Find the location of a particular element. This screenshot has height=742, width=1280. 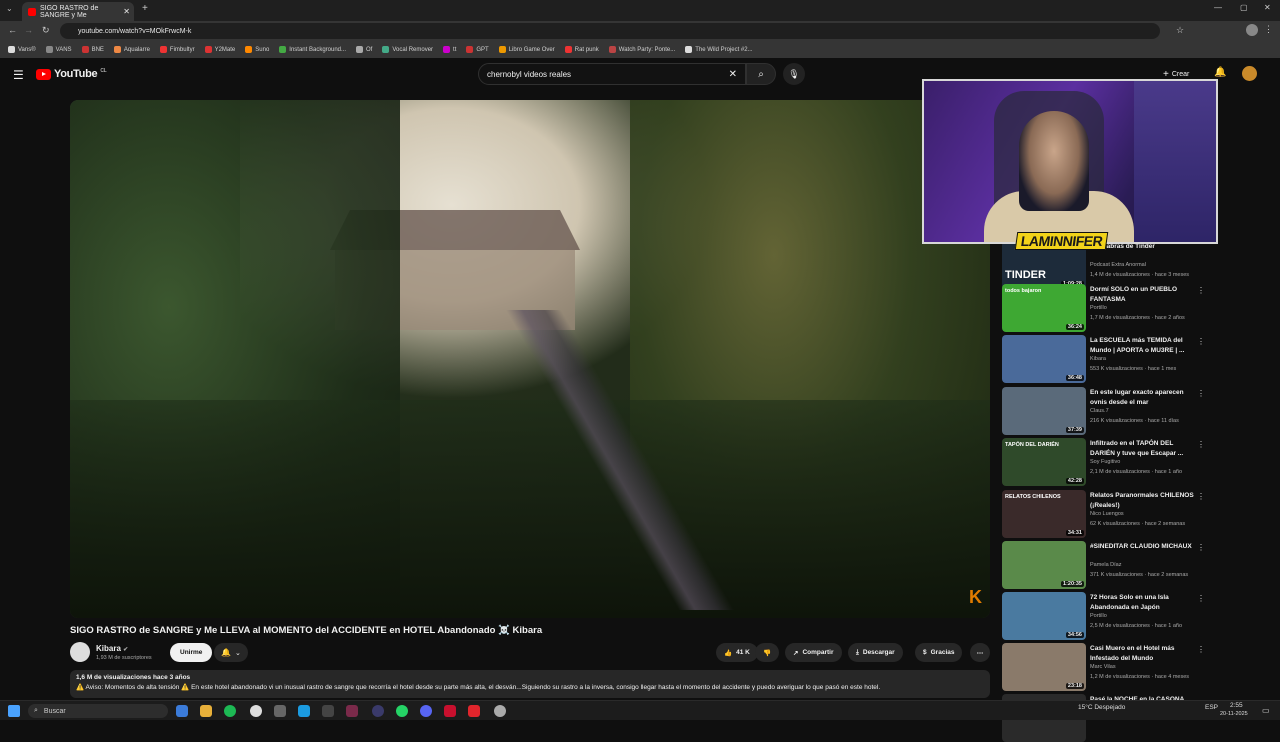

browser-tab-active: SIGO RASTRO de SANGRE y Me ✕ is located at coordinates (78, 11).